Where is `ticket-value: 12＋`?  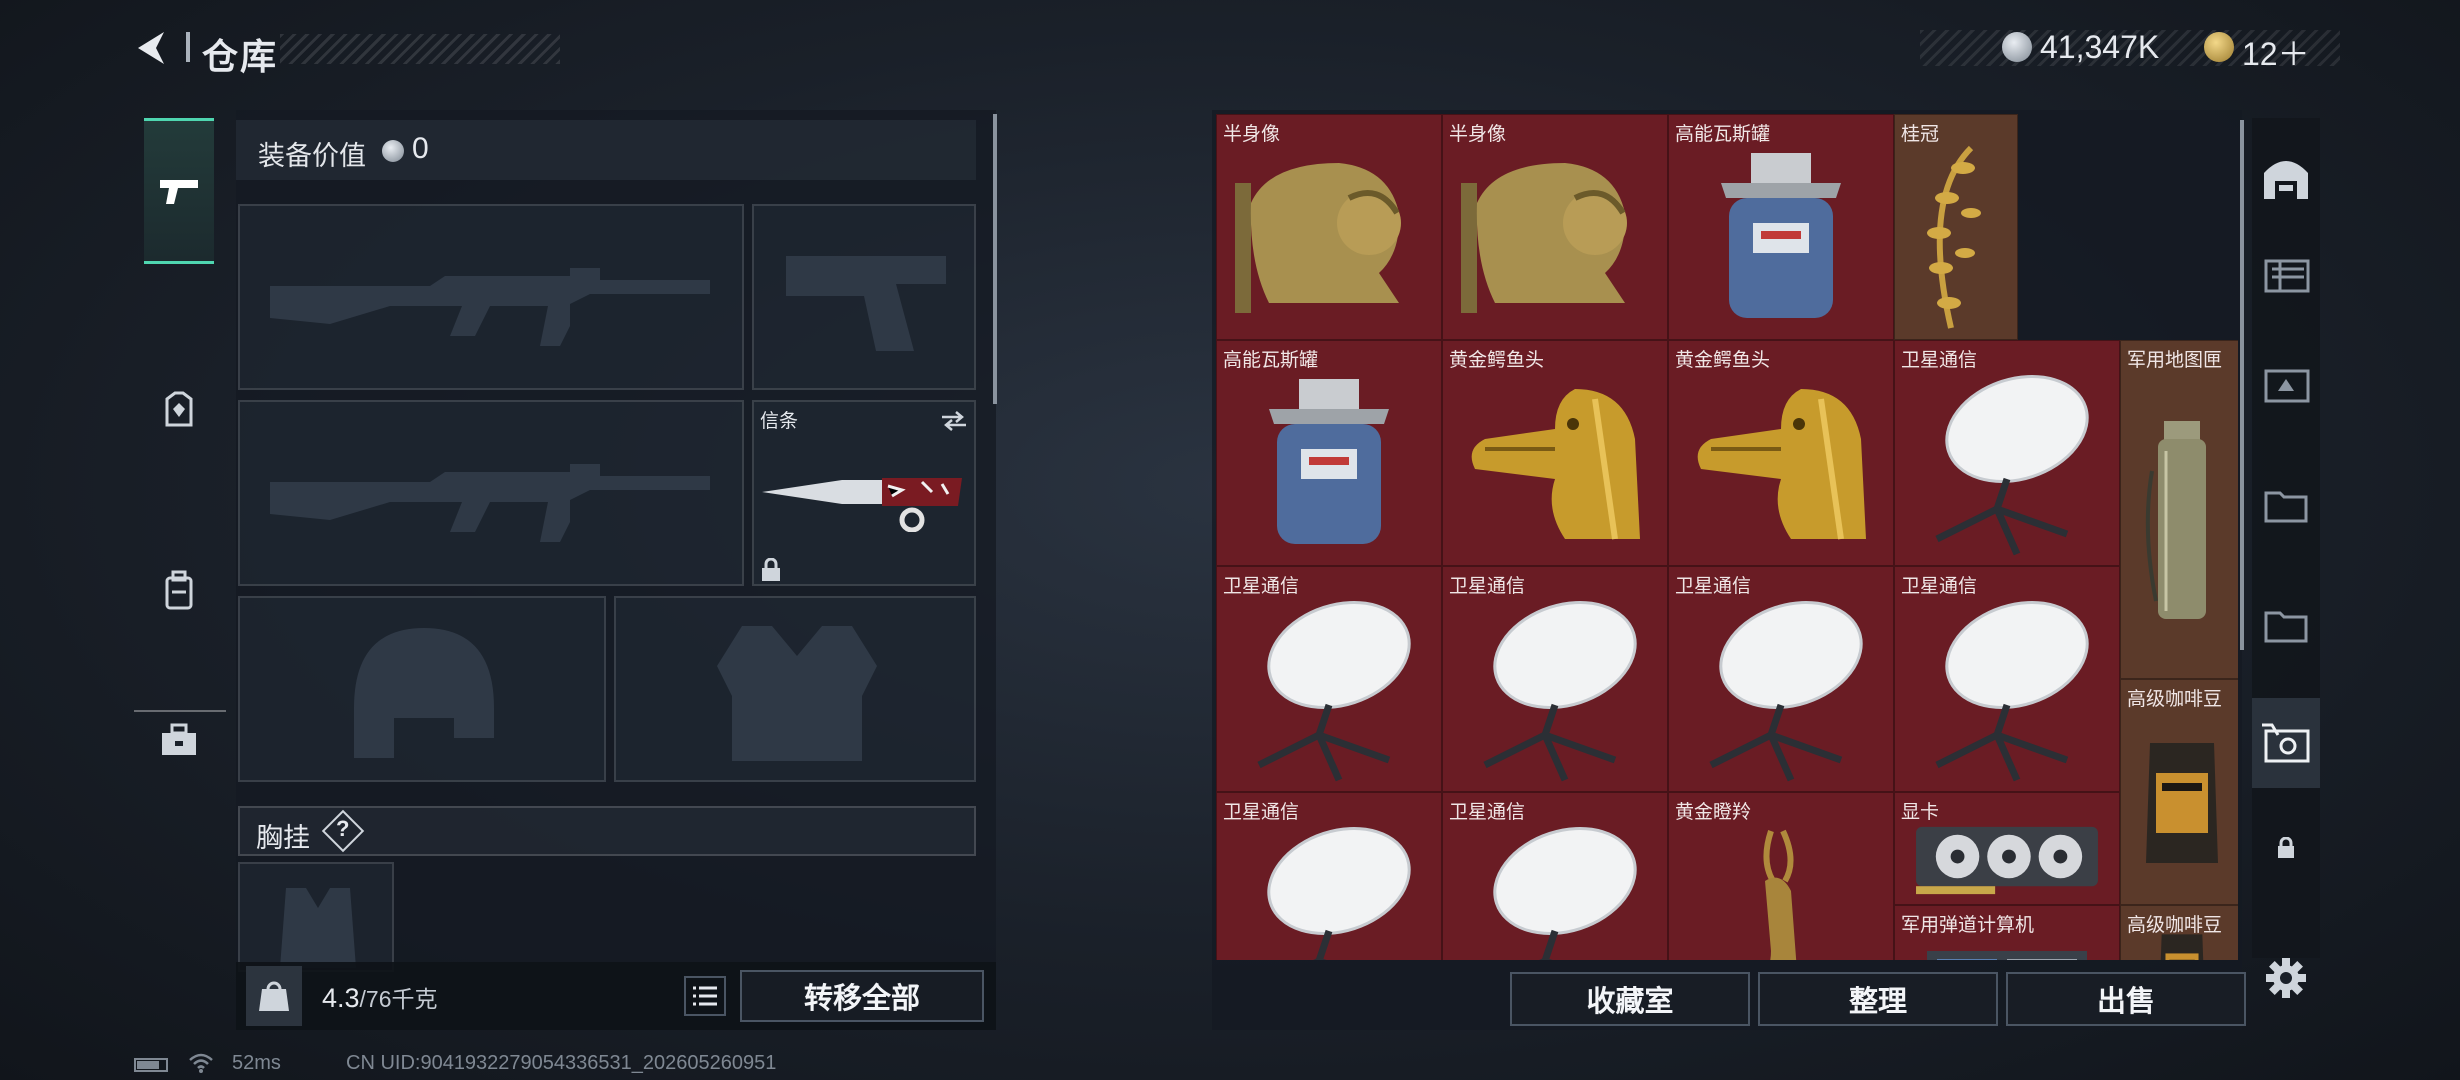
ticket-value: 12＋ is located at coordinates (2276, 52).